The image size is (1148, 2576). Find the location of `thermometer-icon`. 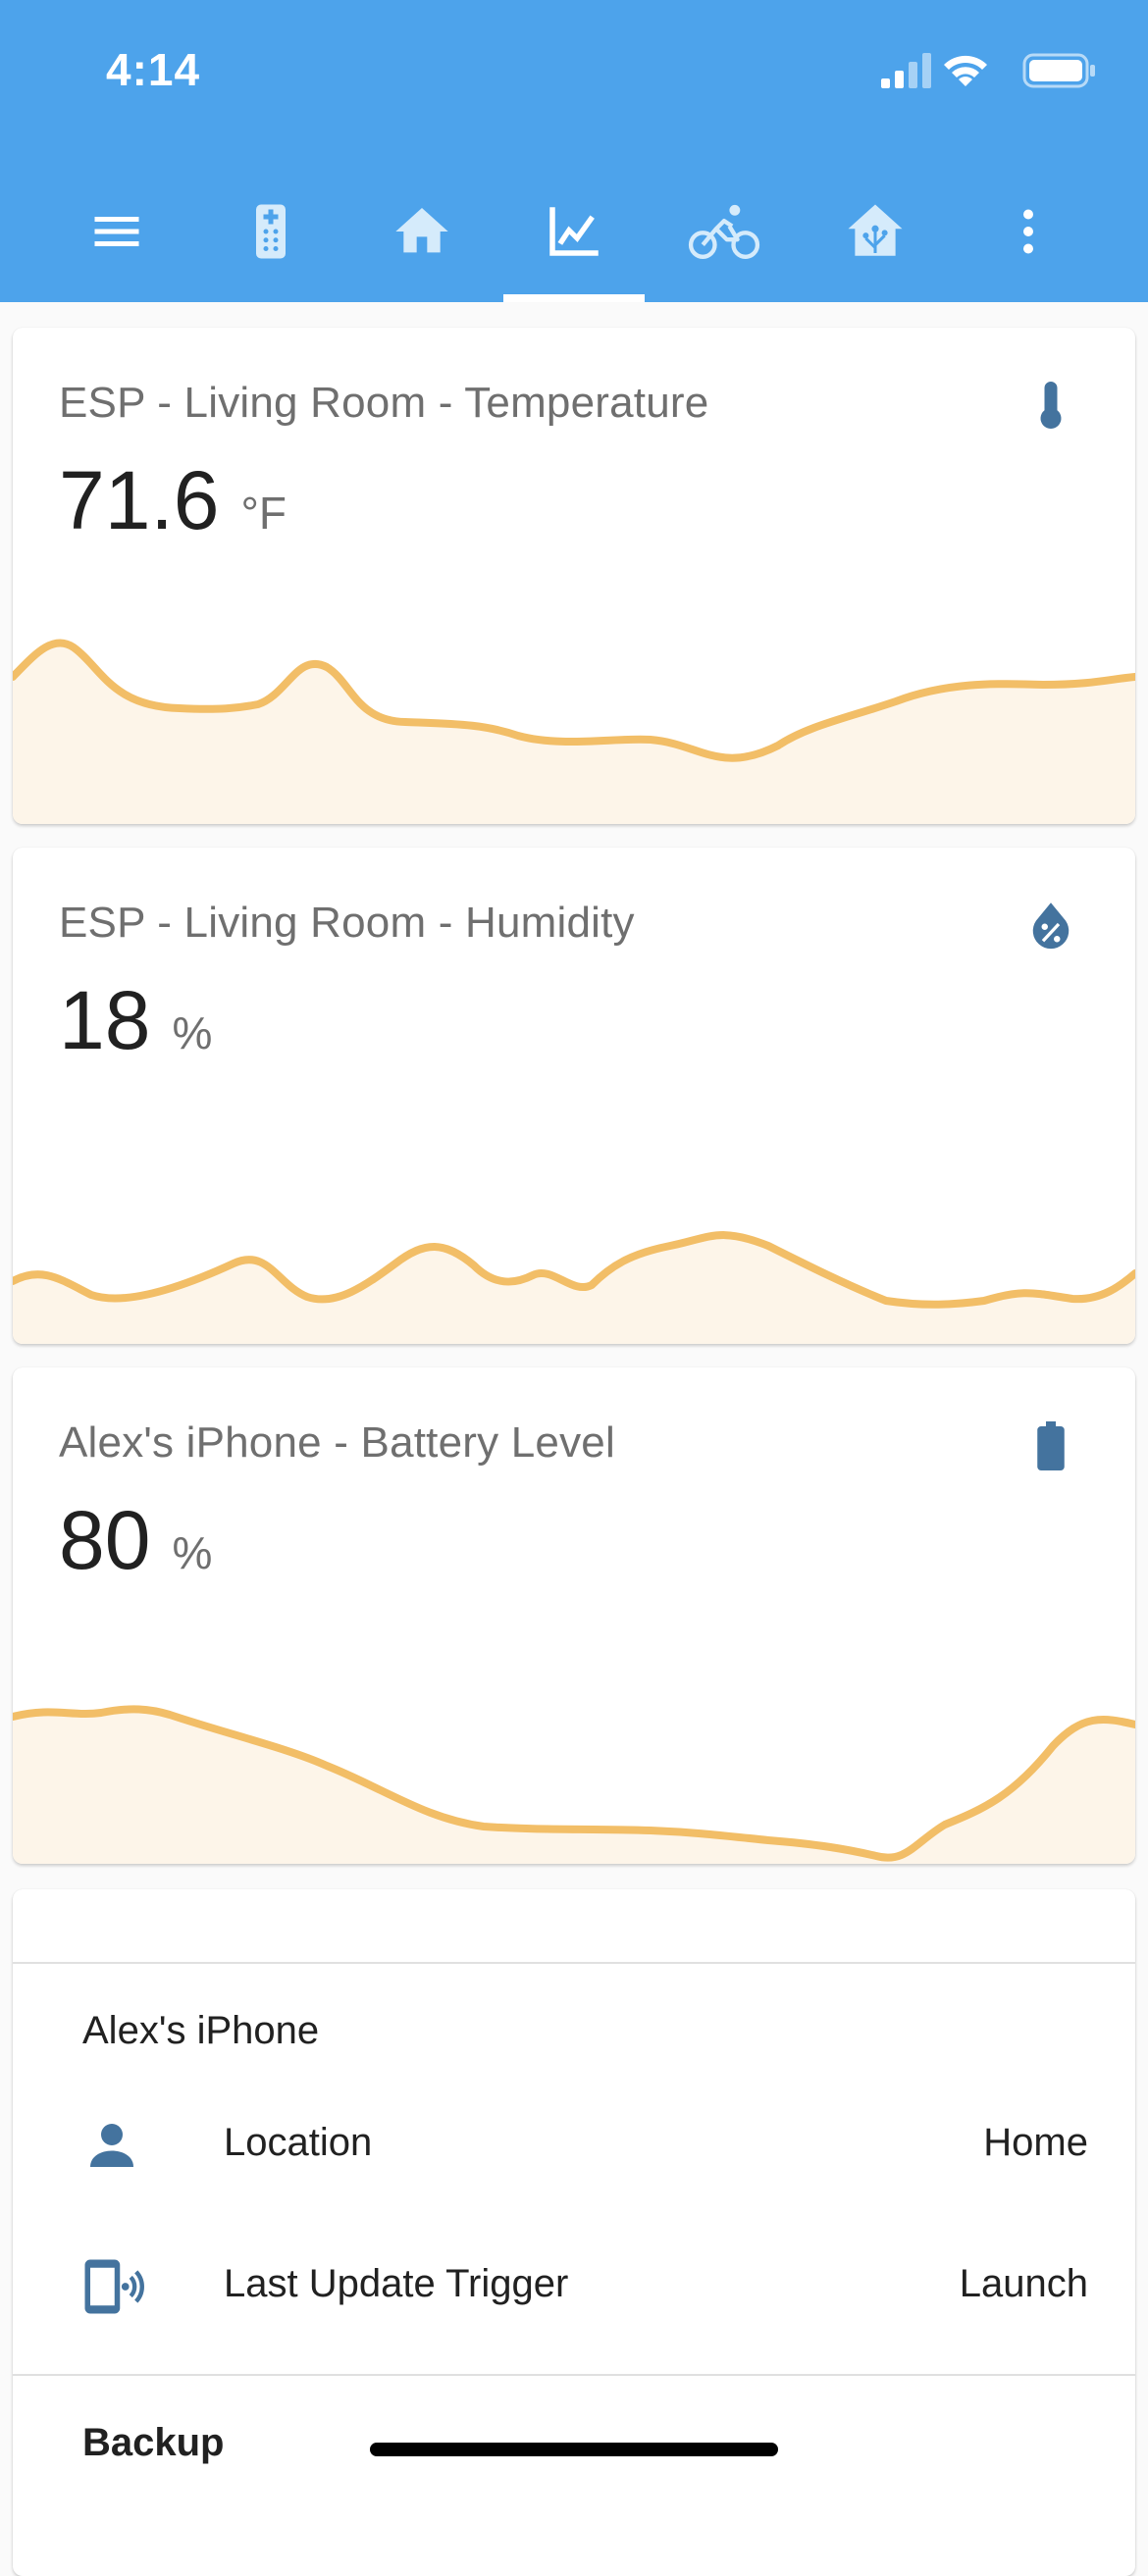

thermometer-icon is located at coordinates (1051, 405).